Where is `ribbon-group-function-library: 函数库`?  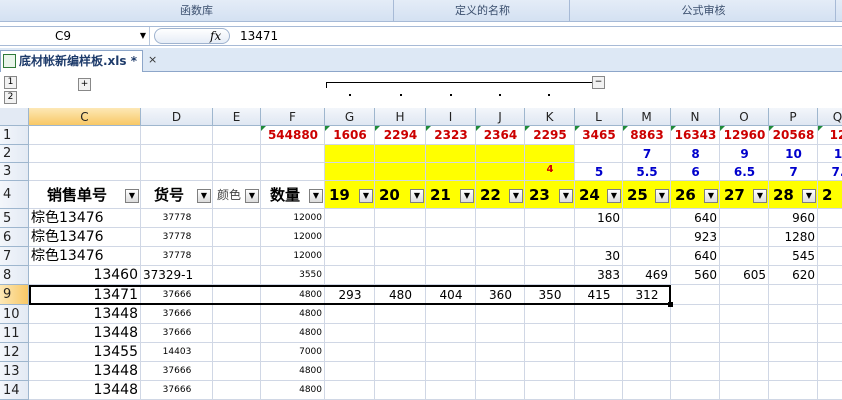 ribbon-group-function-library: 函数库 is located at coordinates (197, 11).